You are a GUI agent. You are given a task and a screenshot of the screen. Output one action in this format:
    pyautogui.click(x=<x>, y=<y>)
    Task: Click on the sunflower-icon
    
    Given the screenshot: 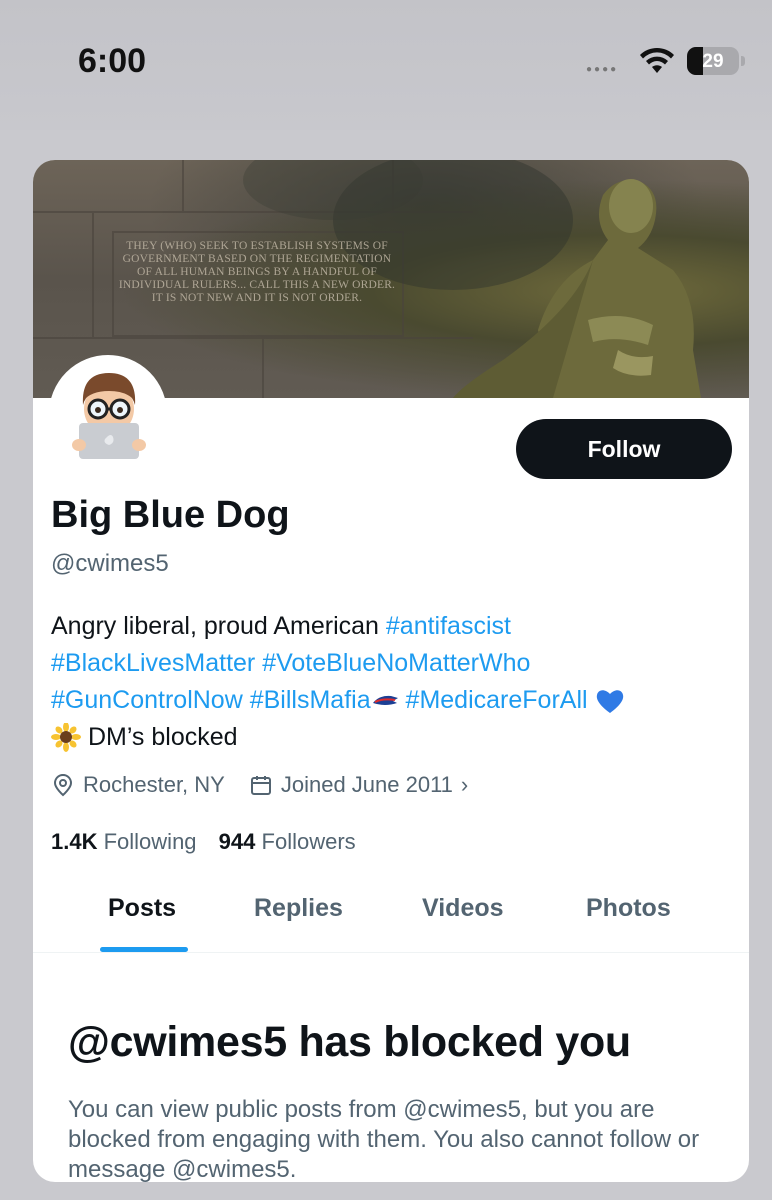 What is the action you would take?
    pyautogui.click(x=66, y=738)
    